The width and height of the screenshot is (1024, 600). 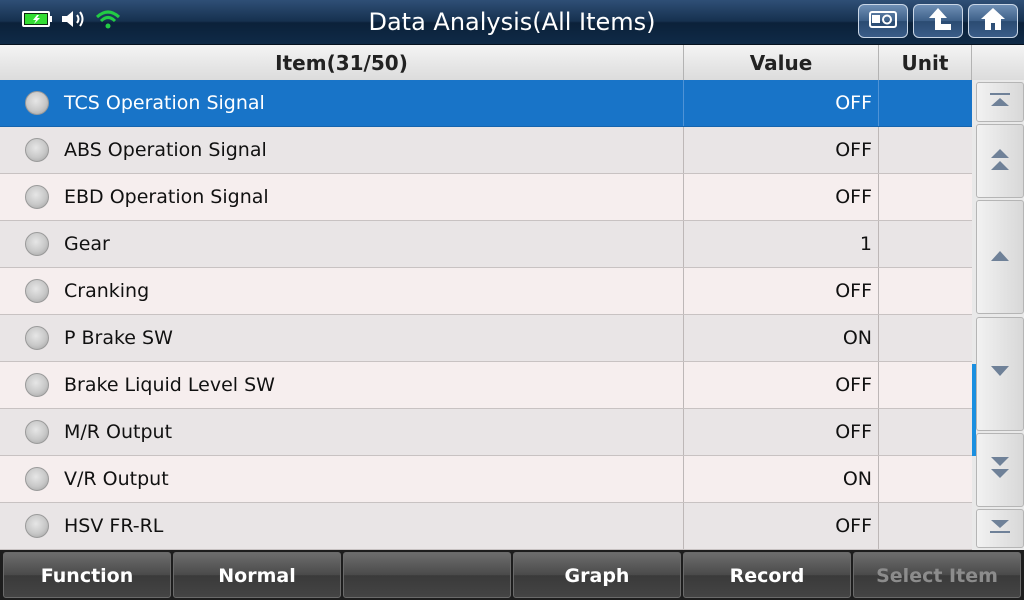 I want to click on table-header: Item(31/50) Value Unit, so click(x=512, y=63).